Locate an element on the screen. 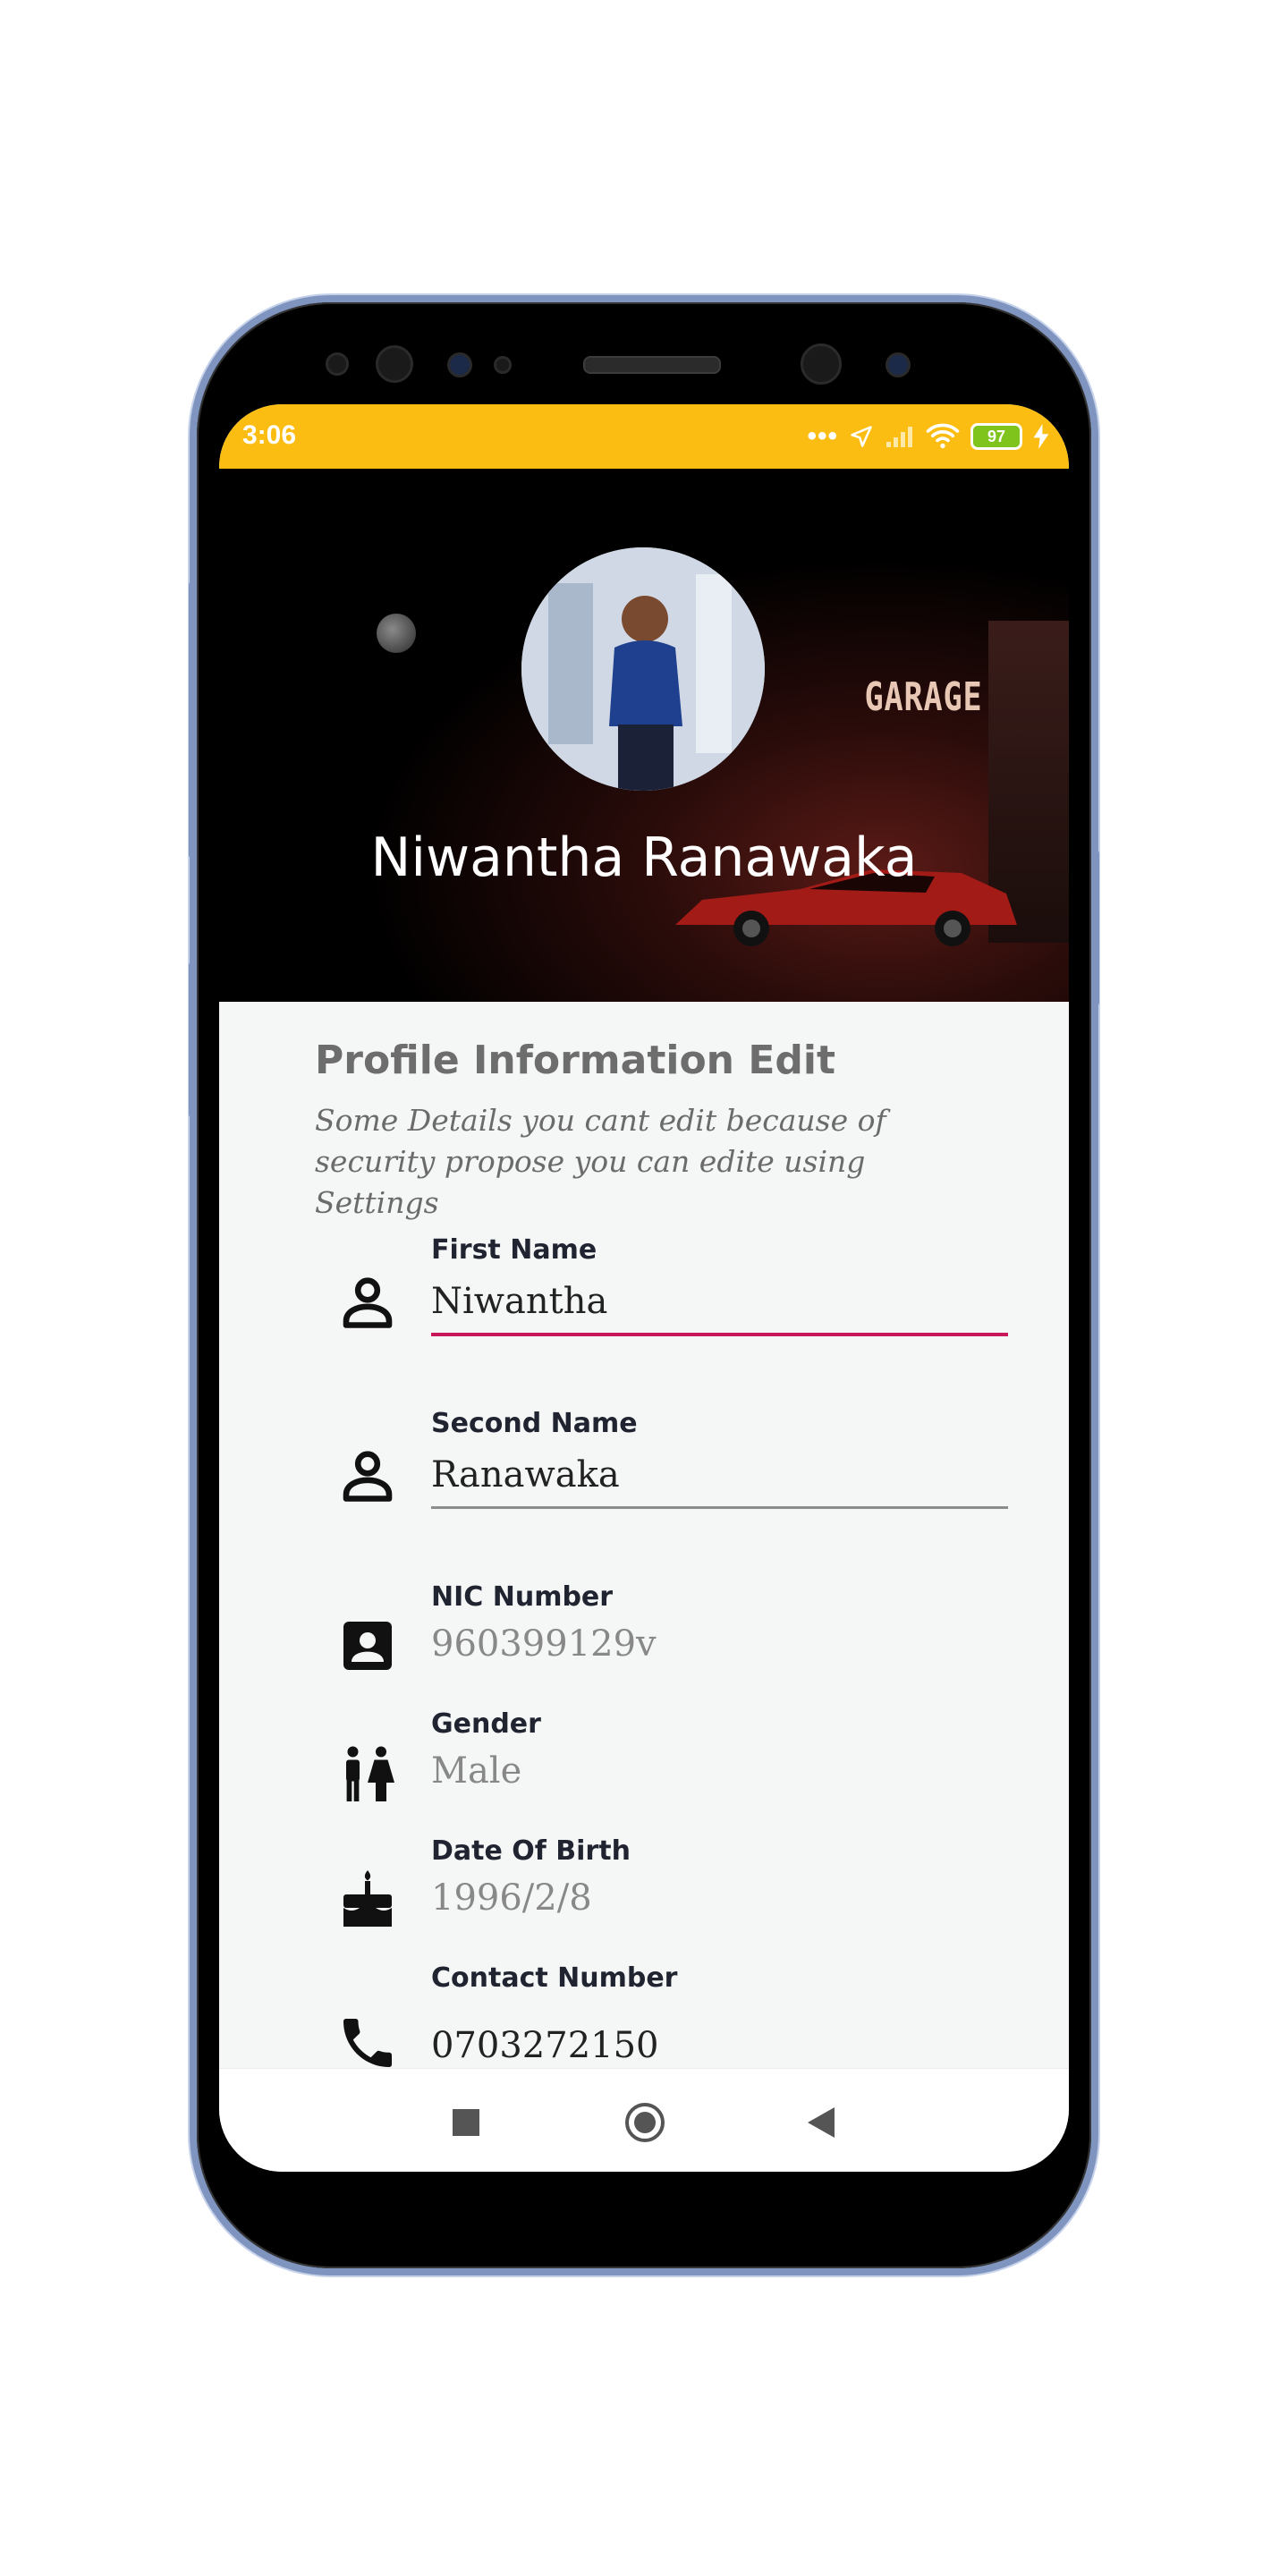  recents-square-icon is located at coordinates (466, 2122).